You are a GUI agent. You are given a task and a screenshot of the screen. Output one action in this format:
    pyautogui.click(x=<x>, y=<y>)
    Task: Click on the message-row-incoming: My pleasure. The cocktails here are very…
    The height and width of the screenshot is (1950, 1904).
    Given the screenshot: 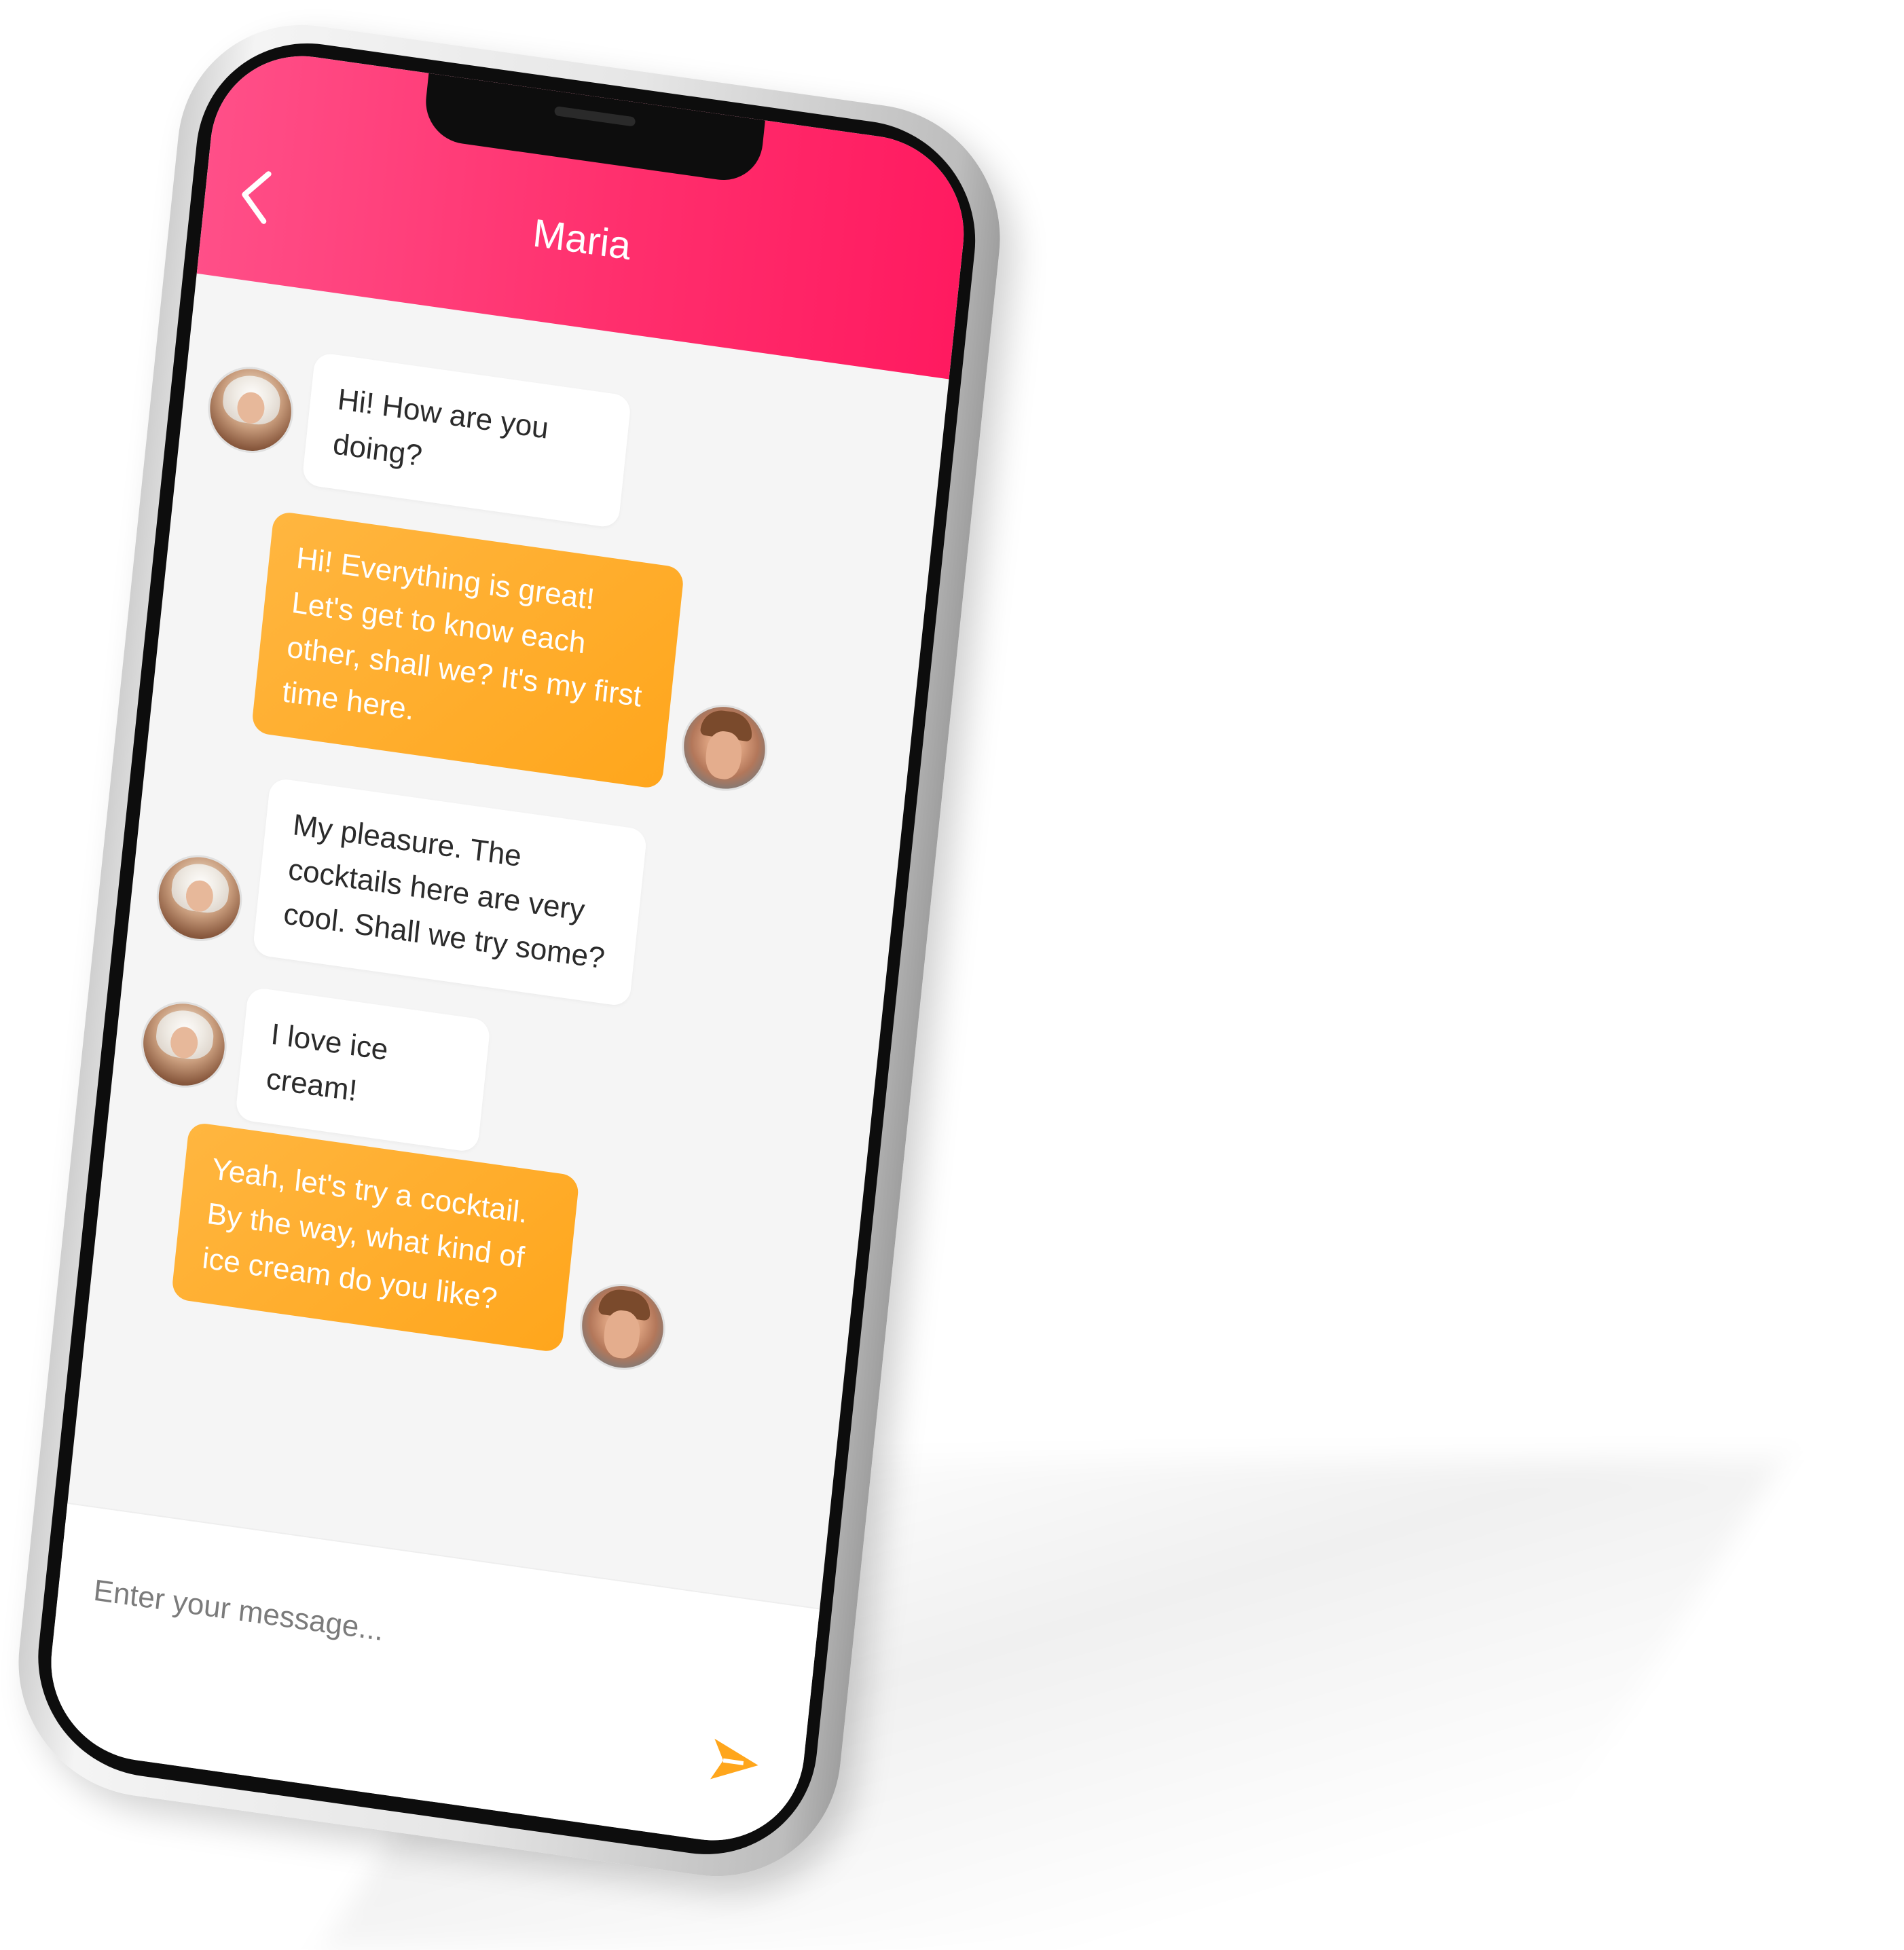 What is the action you would take?
    pyautogui.click(x=401, y=885)
    